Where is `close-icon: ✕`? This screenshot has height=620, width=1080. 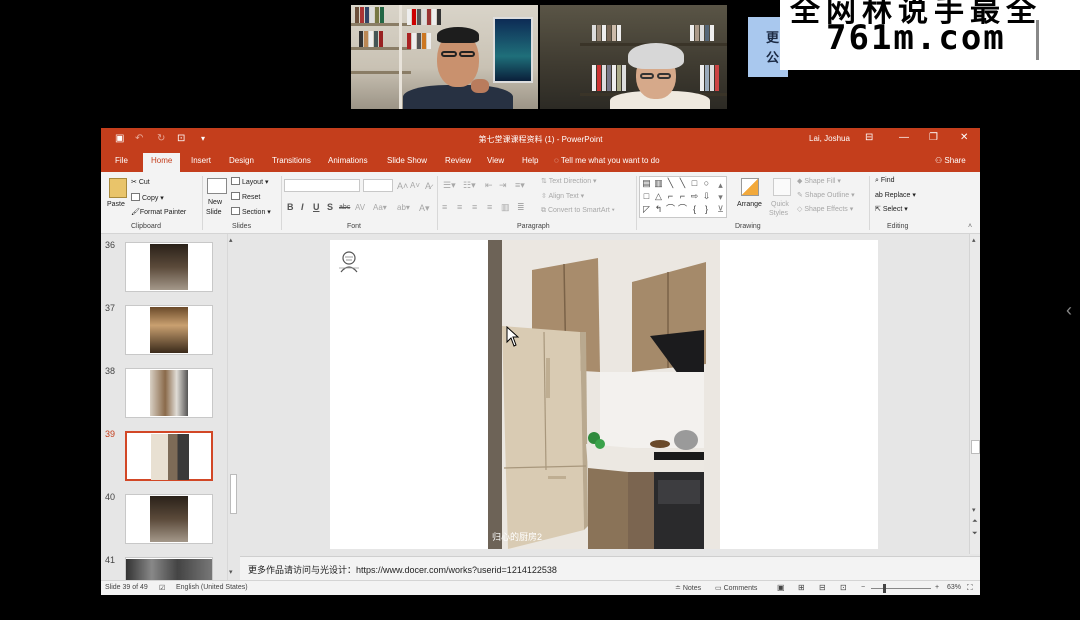
close-icon: ✕ is located at coordinates (964, 137).